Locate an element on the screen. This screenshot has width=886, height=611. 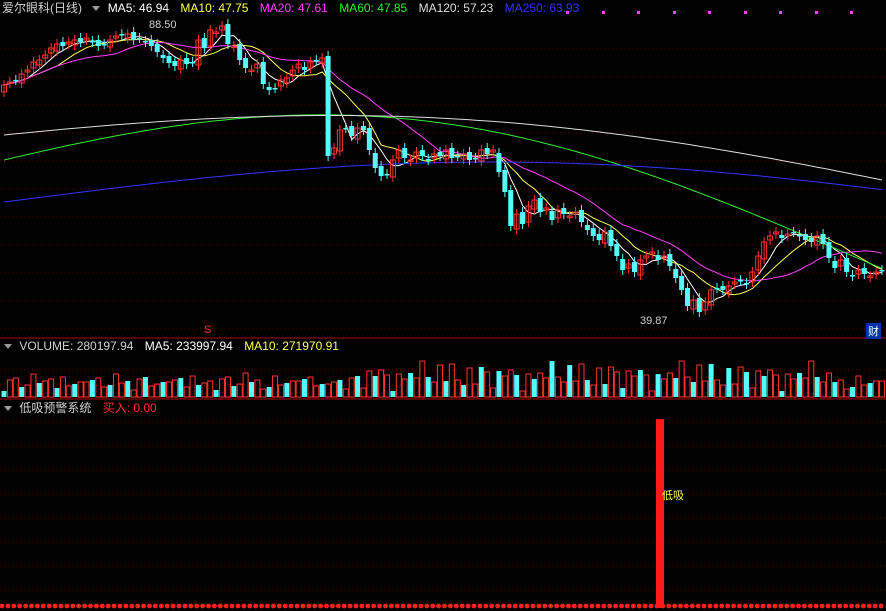
cai-marker: 财 is located at coordinates (873, 331).